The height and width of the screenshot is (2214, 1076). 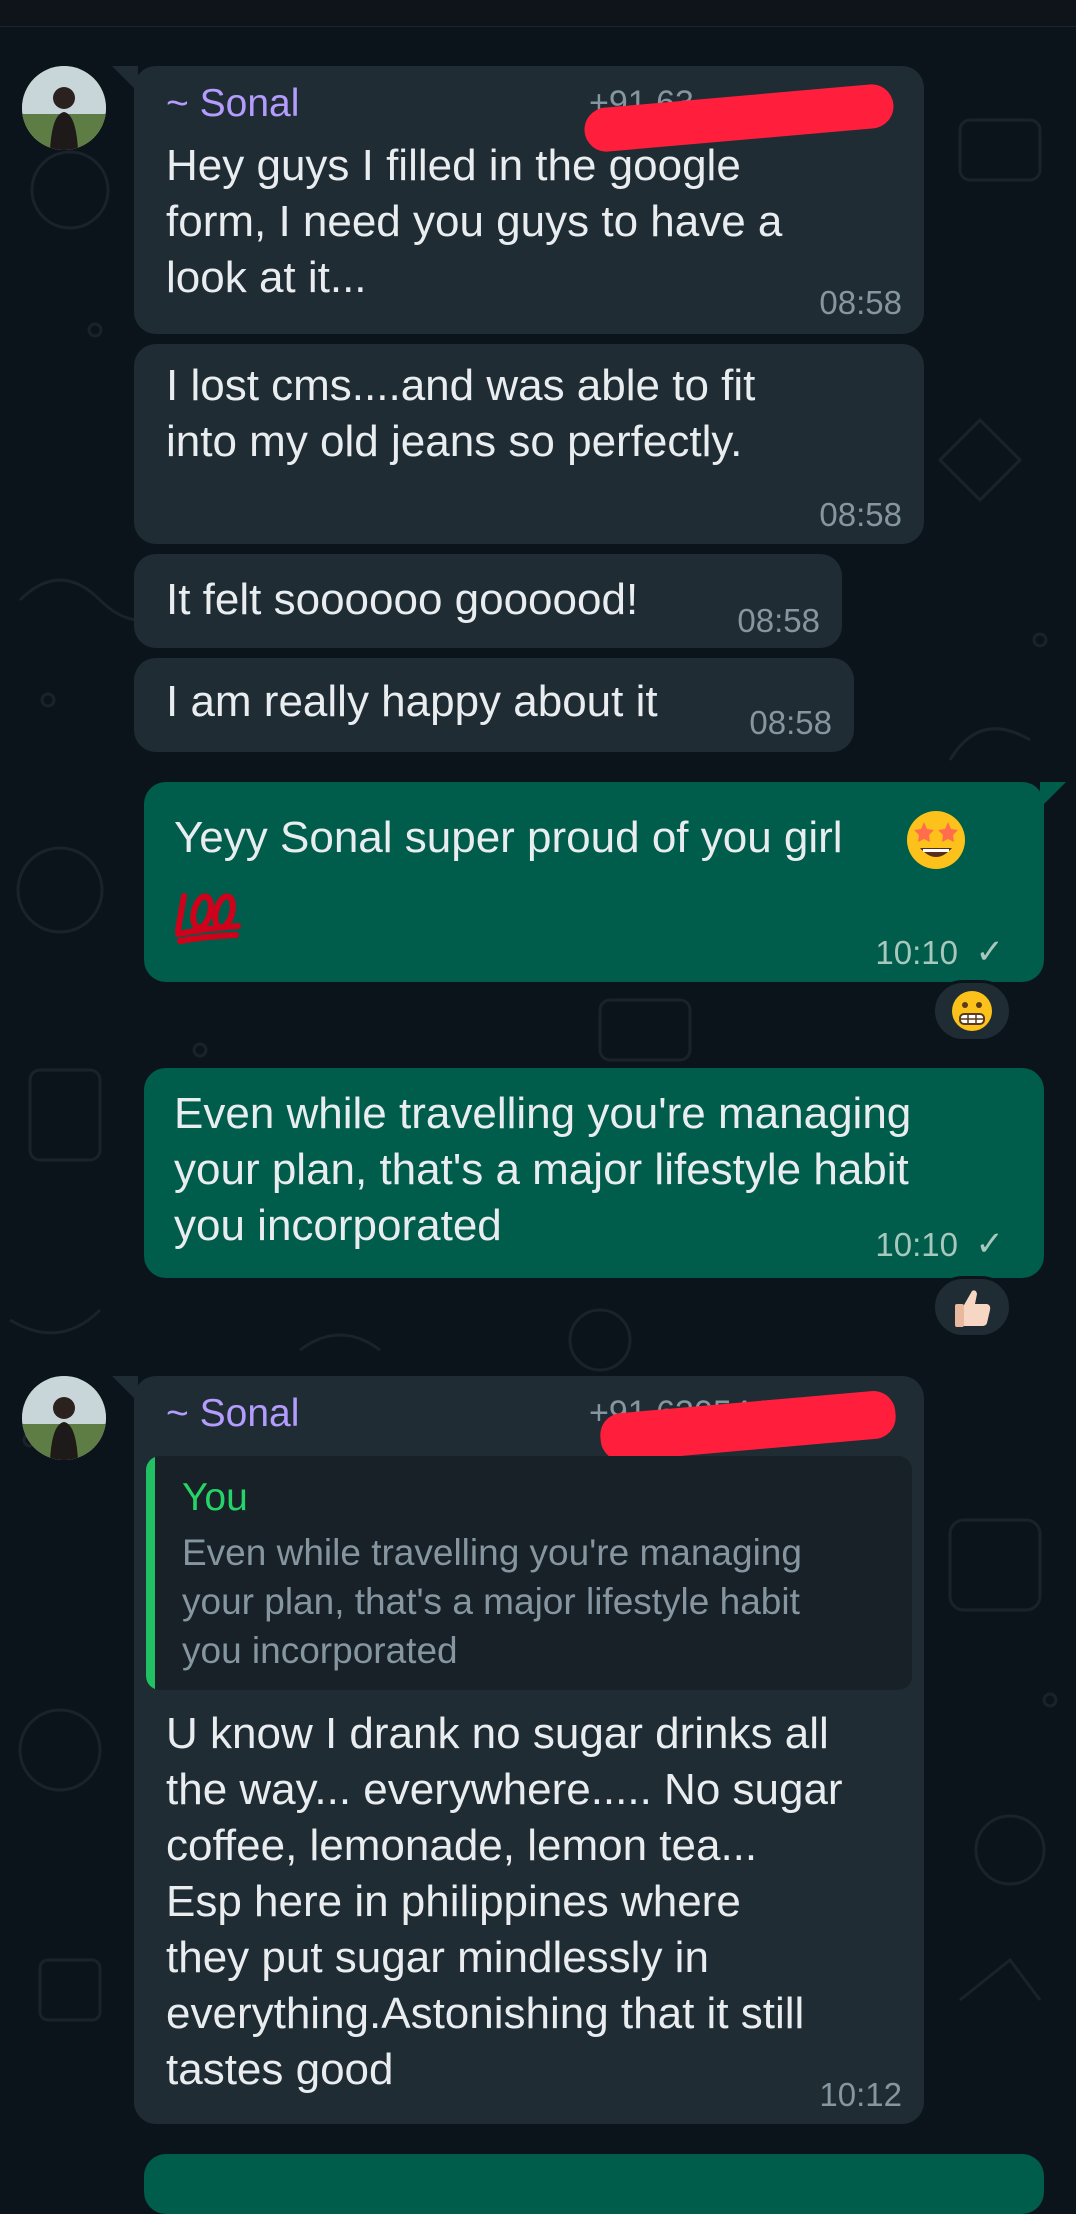 What do you see at coordinates (320, 1650) in the screenshot?
I see `quote-line: you incorporated` at bounding box center [320, 1650].